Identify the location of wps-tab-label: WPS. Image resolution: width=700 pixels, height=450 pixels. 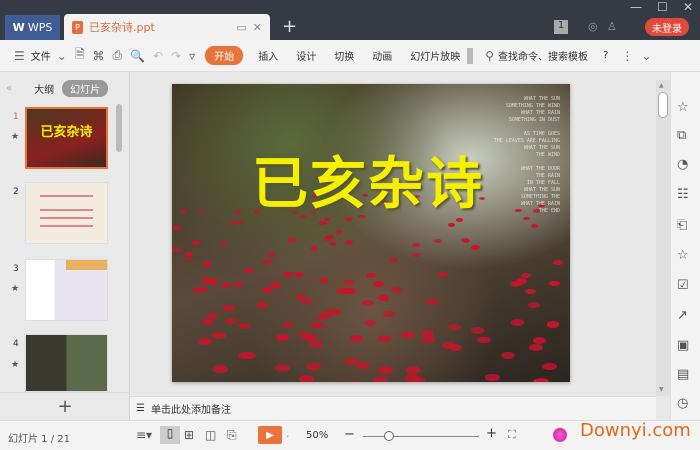
(40, 27).